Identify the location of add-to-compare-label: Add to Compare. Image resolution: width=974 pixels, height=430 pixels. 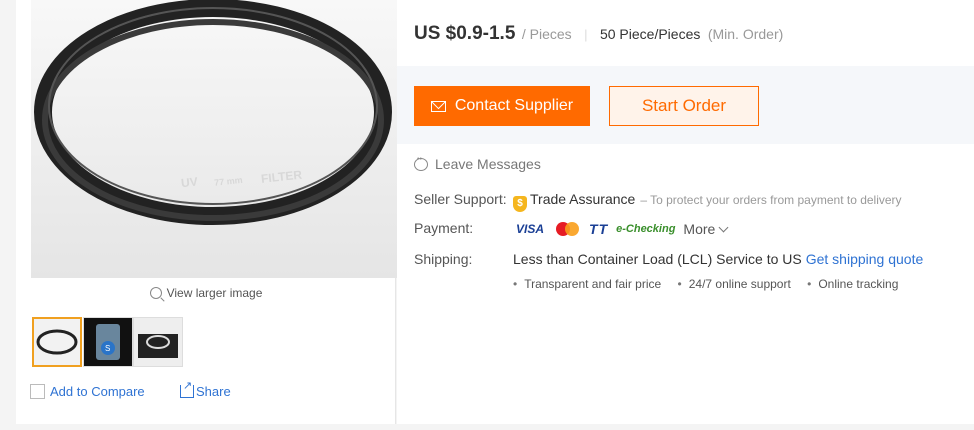
(97, 391).